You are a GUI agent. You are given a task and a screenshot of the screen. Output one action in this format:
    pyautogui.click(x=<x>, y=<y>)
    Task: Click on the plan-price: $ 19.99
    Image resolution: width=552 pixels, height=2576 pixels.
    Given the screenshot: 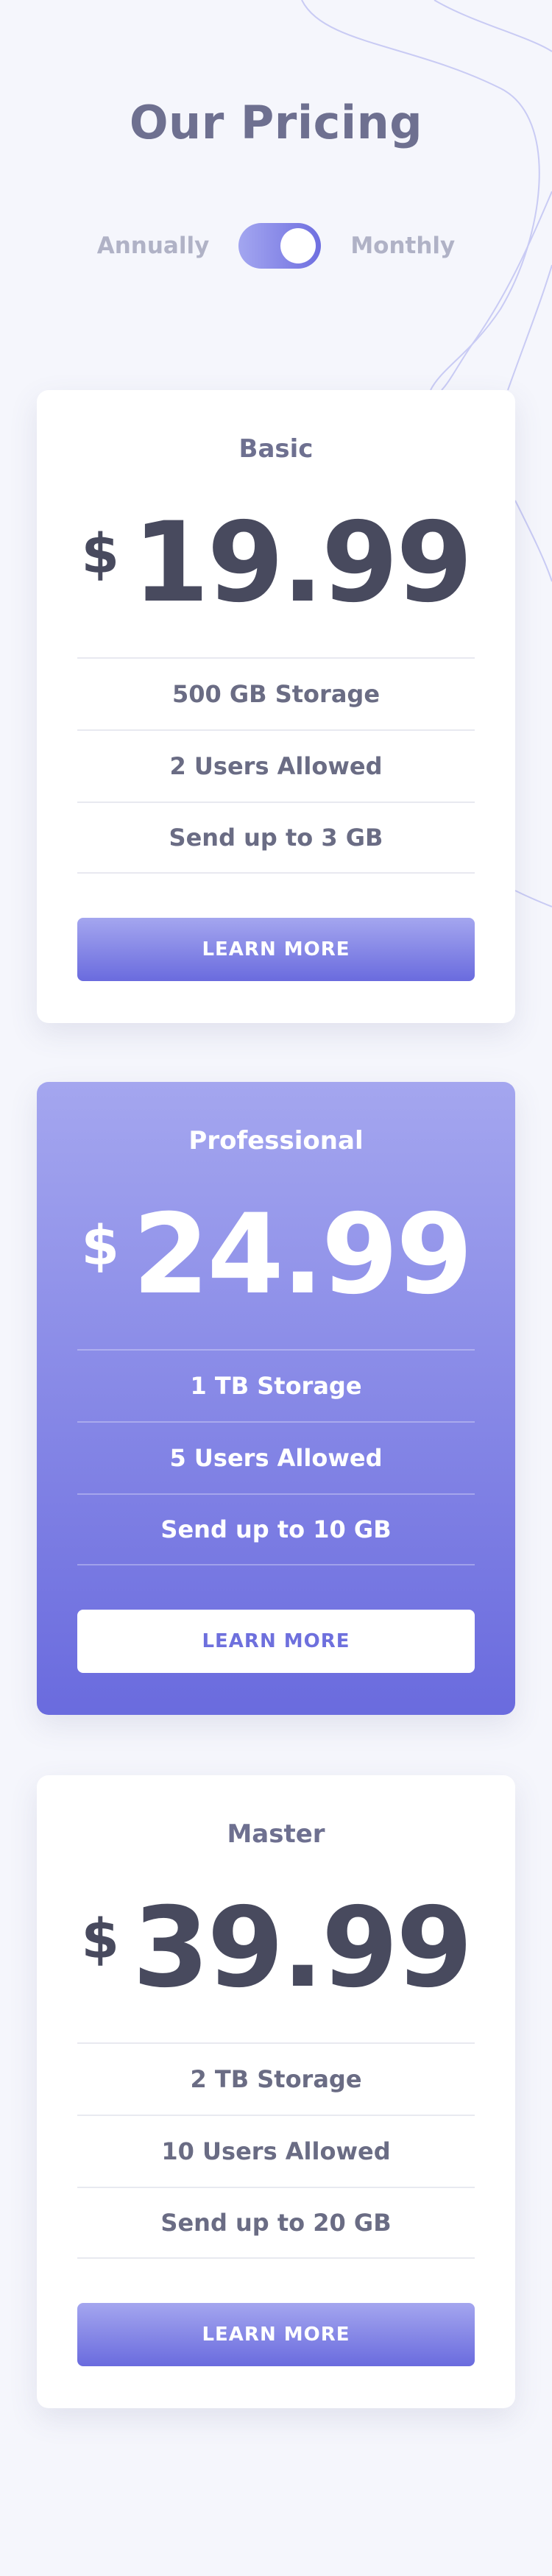 What is the action you would take?
    pyautogui.click(x=276, y=563)
    